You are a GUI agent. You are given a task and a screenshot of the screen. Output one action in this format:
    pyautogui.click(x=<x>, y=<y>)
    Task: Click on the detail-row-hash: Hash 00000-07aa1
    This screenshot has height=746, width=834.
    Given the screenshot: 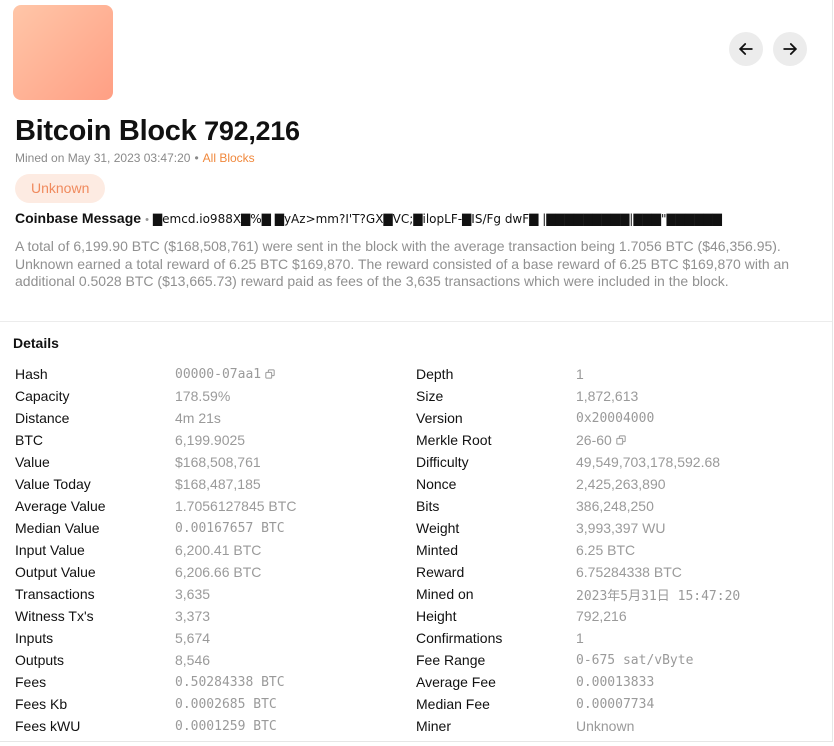 What is the action you would take?
    pyautogui.click(x=155, y=374)
    